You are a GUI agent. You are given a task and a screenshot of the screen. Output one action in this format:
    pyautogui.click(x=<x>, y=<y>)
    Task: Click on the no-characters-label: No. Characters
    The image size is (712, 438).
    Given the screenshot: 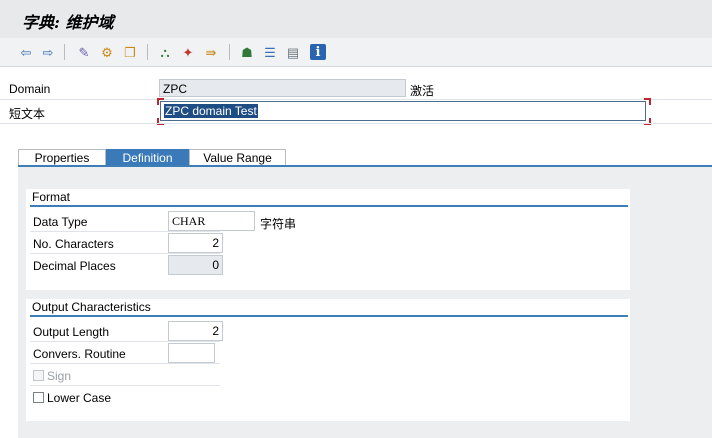 What is the action you would take?
    pyautogui.click(x=73, y=244)
    